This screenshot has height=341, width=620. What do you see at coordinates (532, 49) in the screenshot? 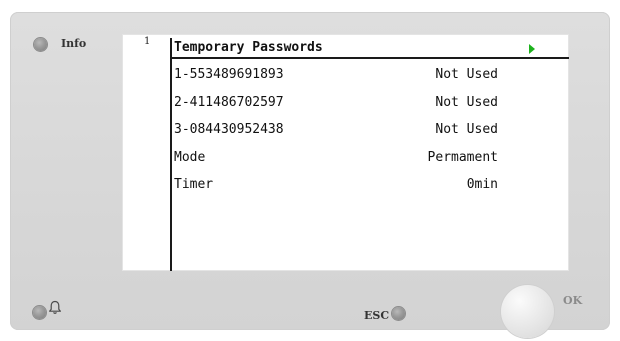
I see `play-arrow-icon` at bounding box center [532, 49].